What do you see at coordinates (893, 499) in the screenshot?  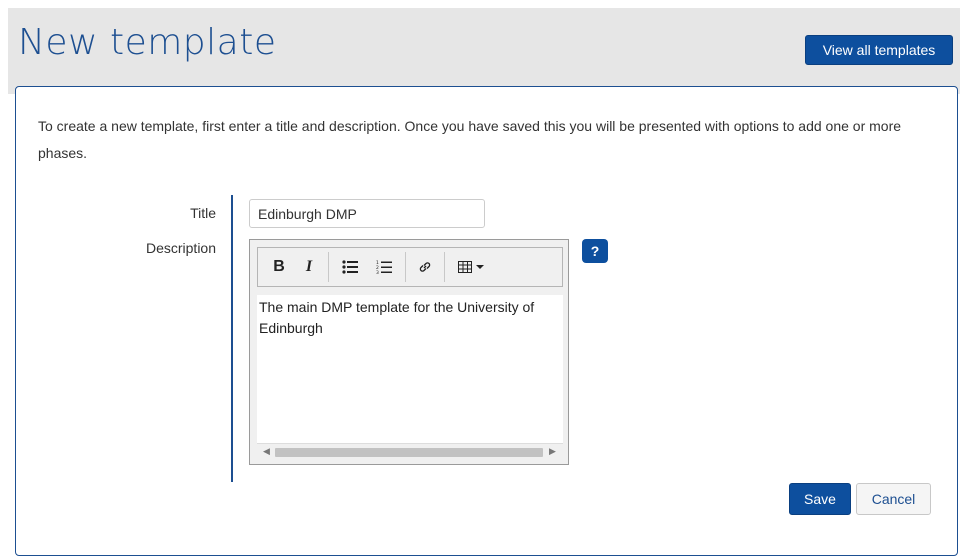 I see `cancel-button: Cancel` at bounding box center [893, 499].